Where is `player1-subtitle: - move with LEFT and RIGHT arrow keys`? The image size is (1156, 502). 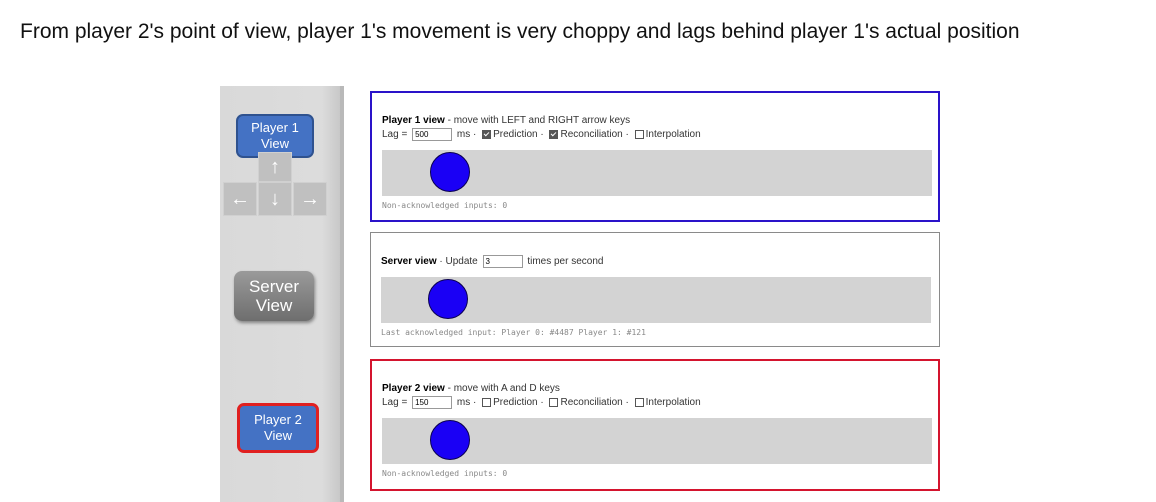
player1-subtitle: - move with LEFT and RIGHT arrow keys is located at coordinates (537, 120).